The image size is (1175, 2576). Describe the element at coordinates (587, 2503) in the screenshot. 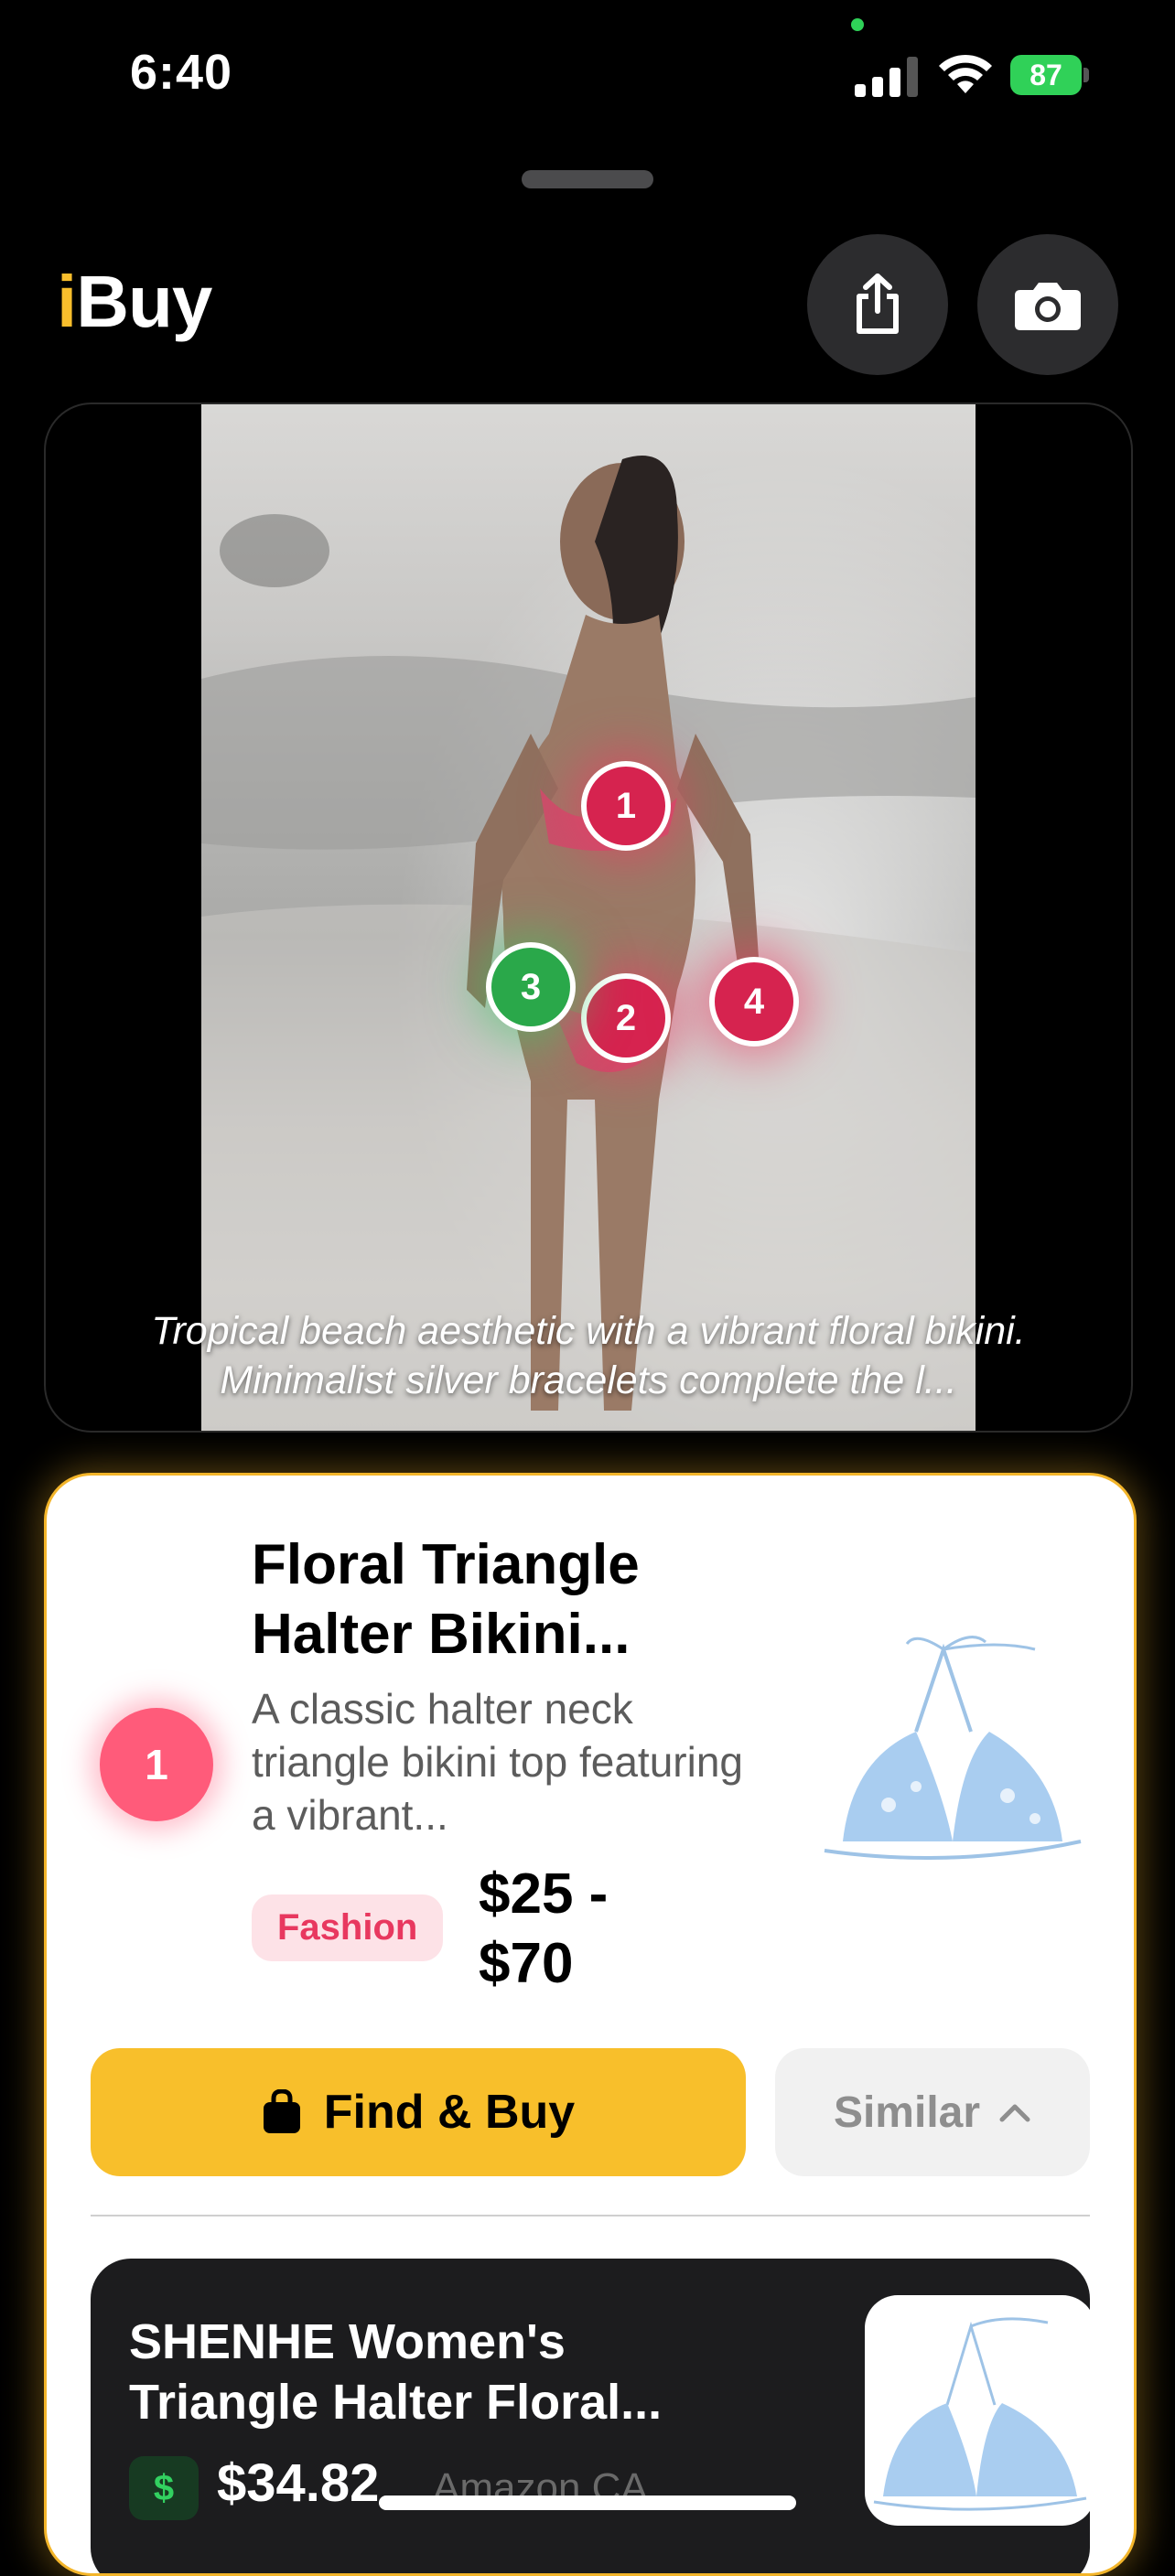

I see `home-indicator` at that location.